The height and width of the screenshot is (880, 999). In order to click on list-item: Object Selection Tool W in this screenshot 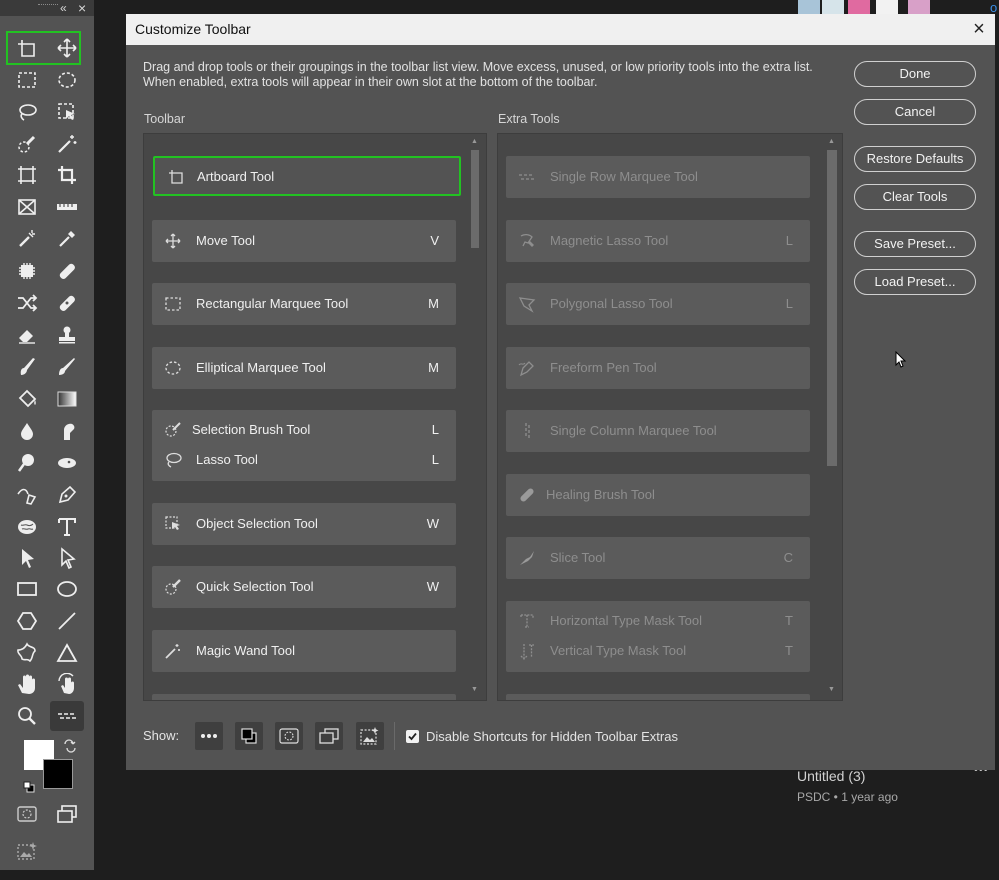, I will do `click(304, 524)`.